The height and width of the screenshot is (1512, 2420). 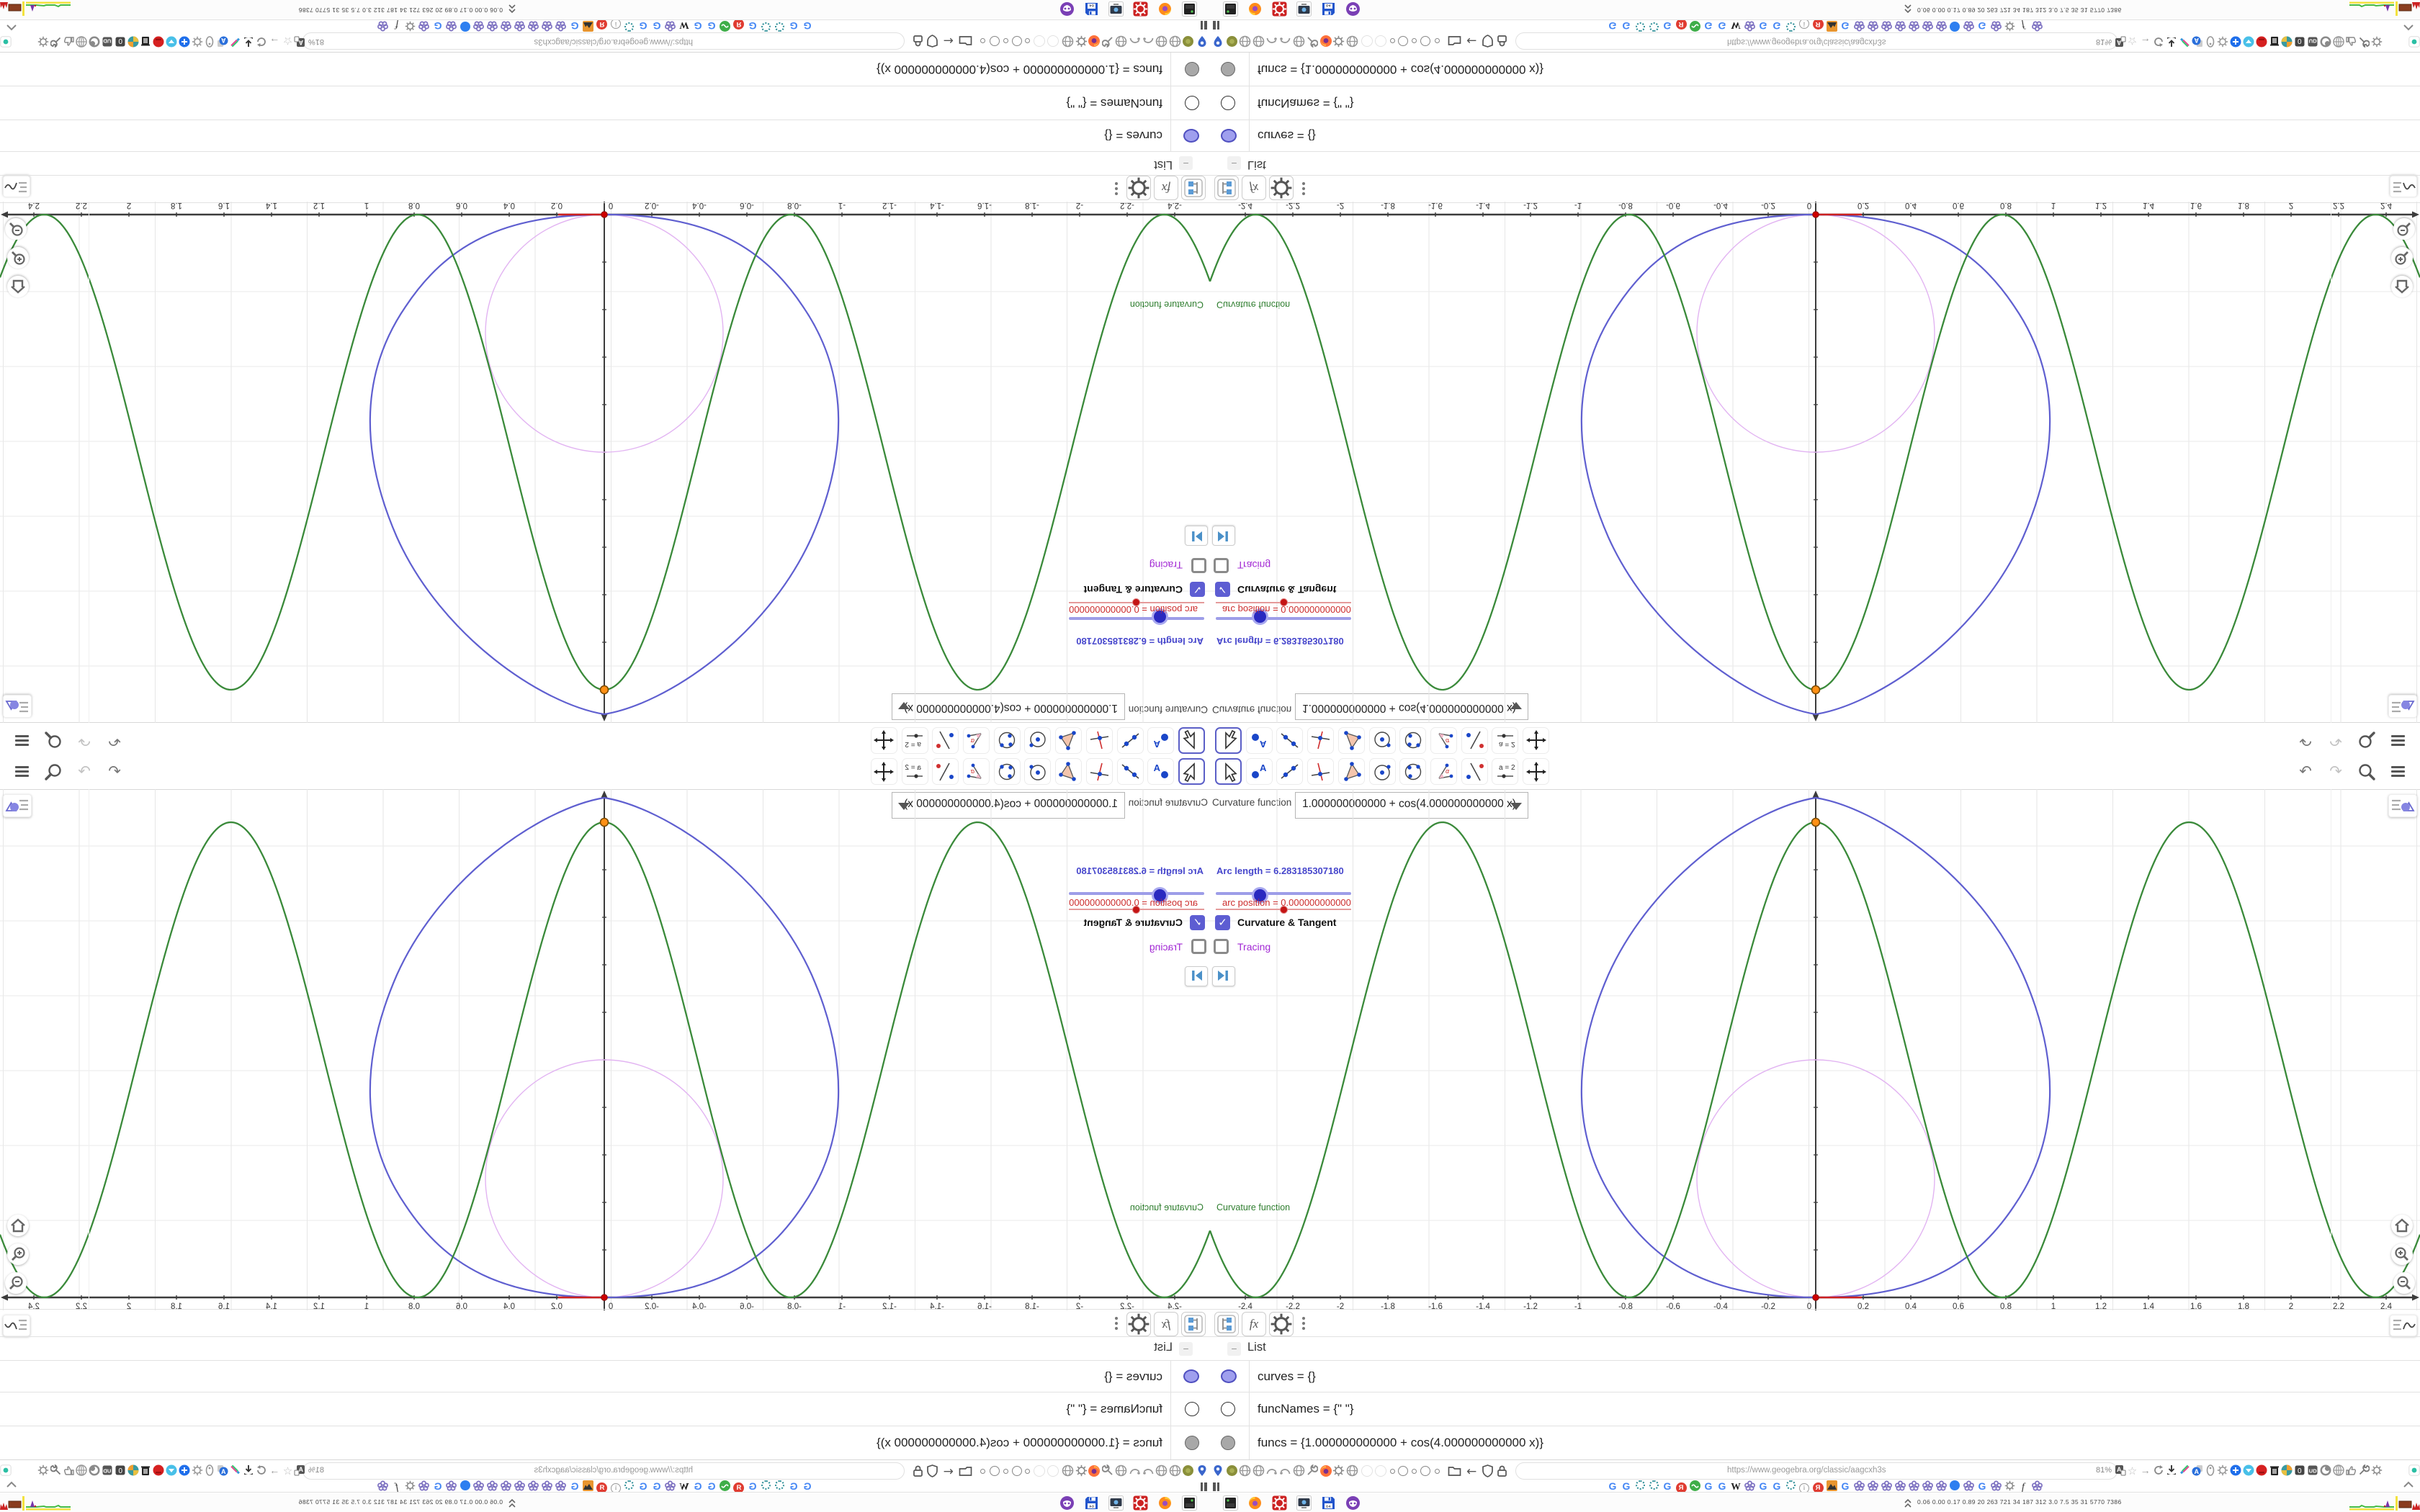 What do you see at coordinates (1328, 1503) in the screenshot?
I see `floppy-64-app: 64` at bounding box center [1328, 1503].